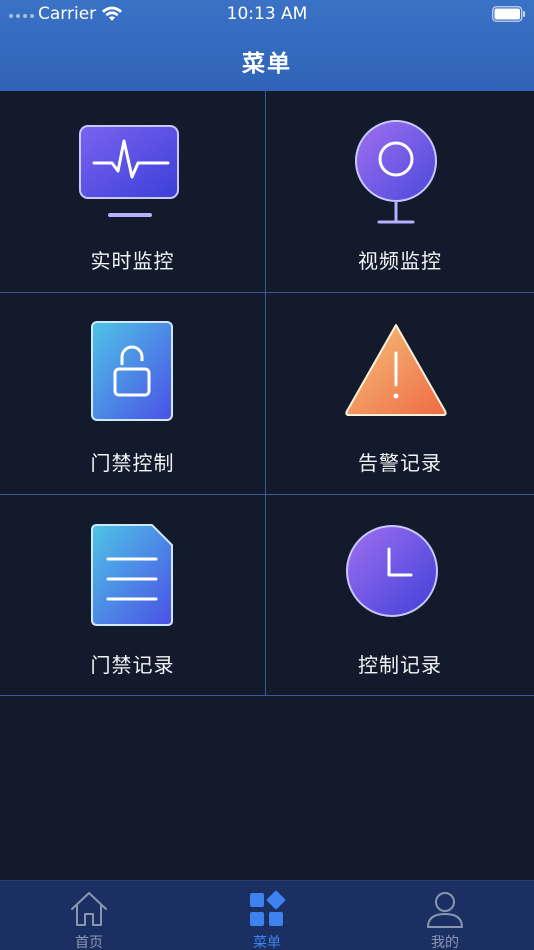  I want to click on menu-item-access-records: 门禁记录, so click(133, 595).